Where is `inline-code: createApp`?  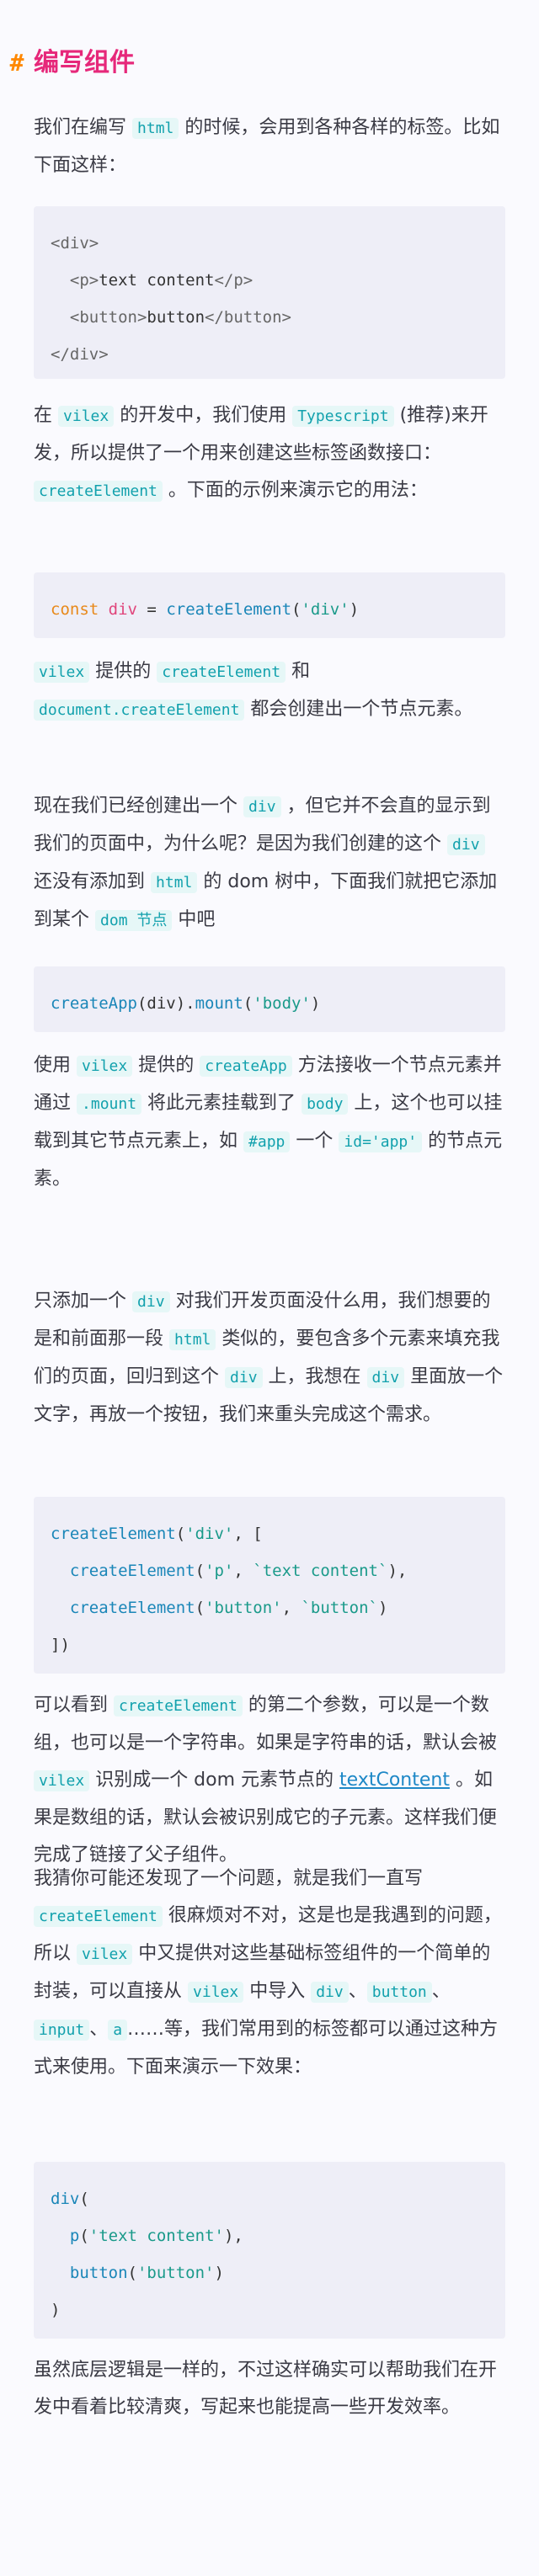 inline-code: createApp is located at coordinates (246, 1066).